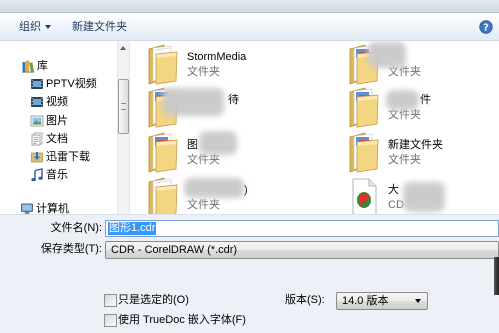 This screenshot has height=333, width=499. Describe the element at coordinates (217, 57) in the screenshot. I see `file-name: StormMedia` at that location.